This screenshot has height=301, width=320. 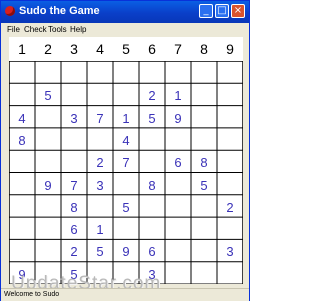 What do you see at coordinates (22, 49) in the screenshot?
I see `number-picker-1: 1` at bounding box center [22, 49].